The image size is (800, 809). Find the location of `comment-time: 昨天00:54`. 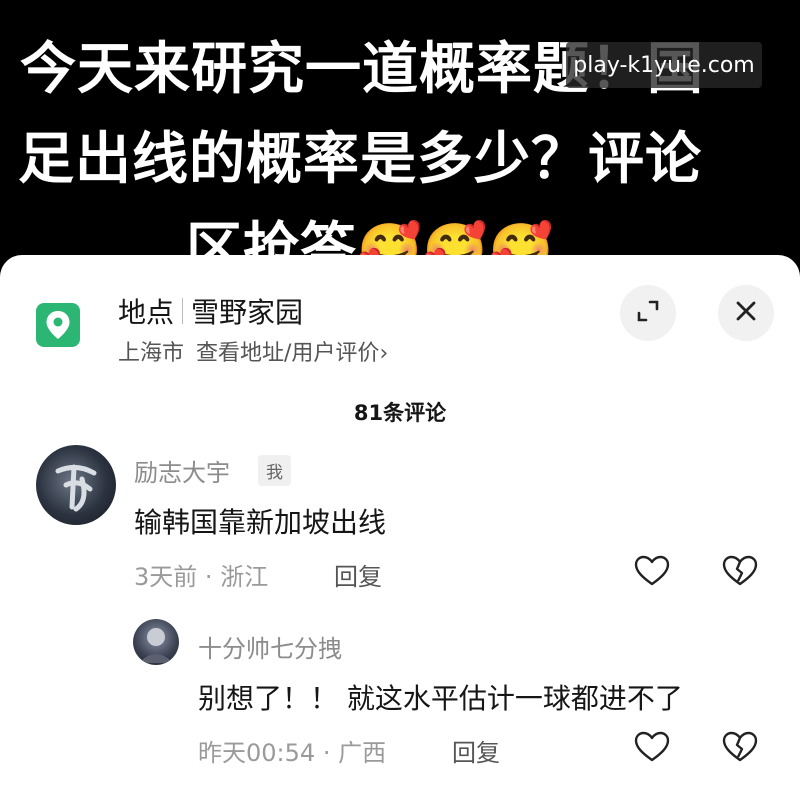

comment-time: 昨天00:54 is located at coordinates (257, 753).